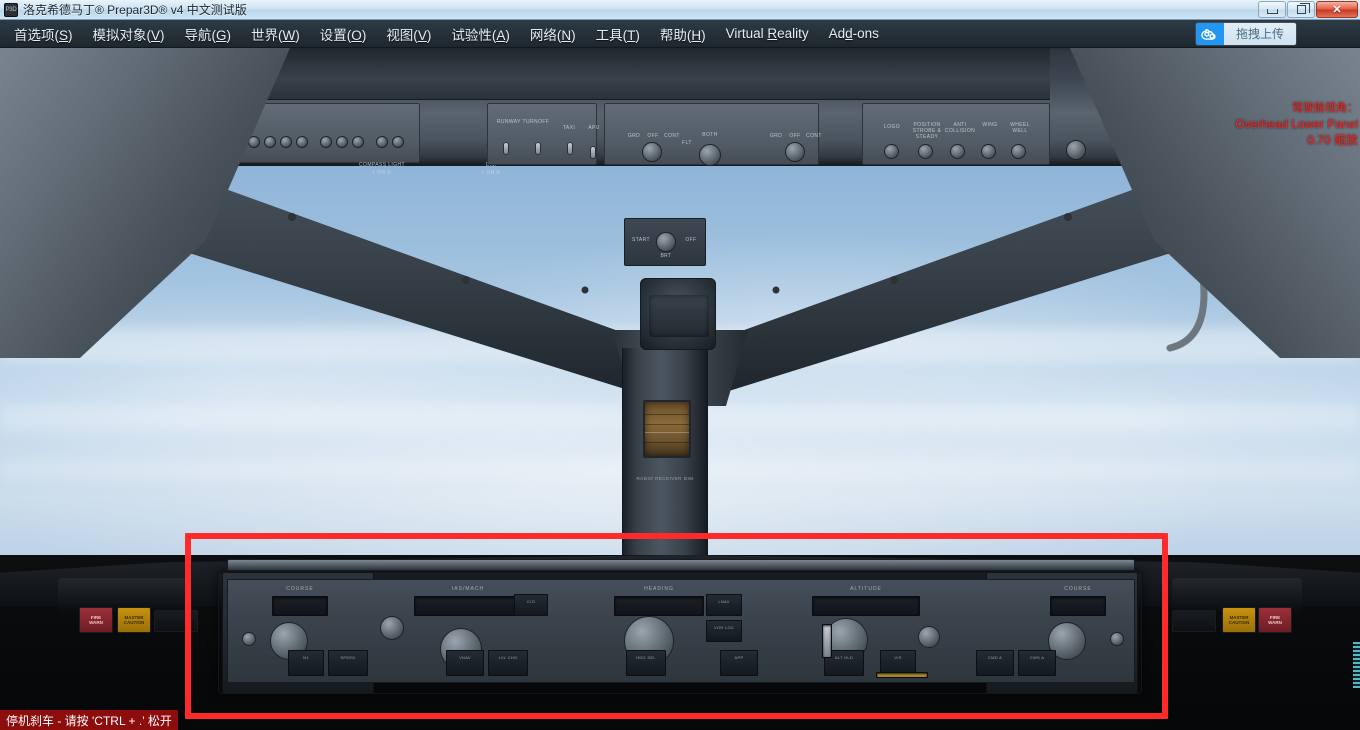  I want to click on heading-window, so click(659, 606).